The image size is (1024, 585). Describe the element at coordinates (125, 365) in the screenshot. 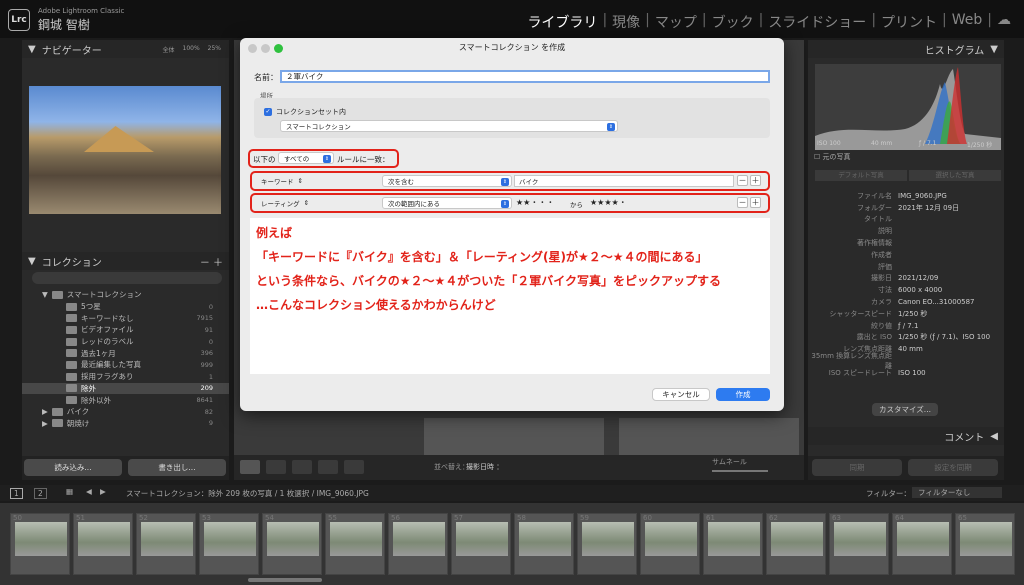

I see `collection-row: 最近編集した写真 999` at that location.